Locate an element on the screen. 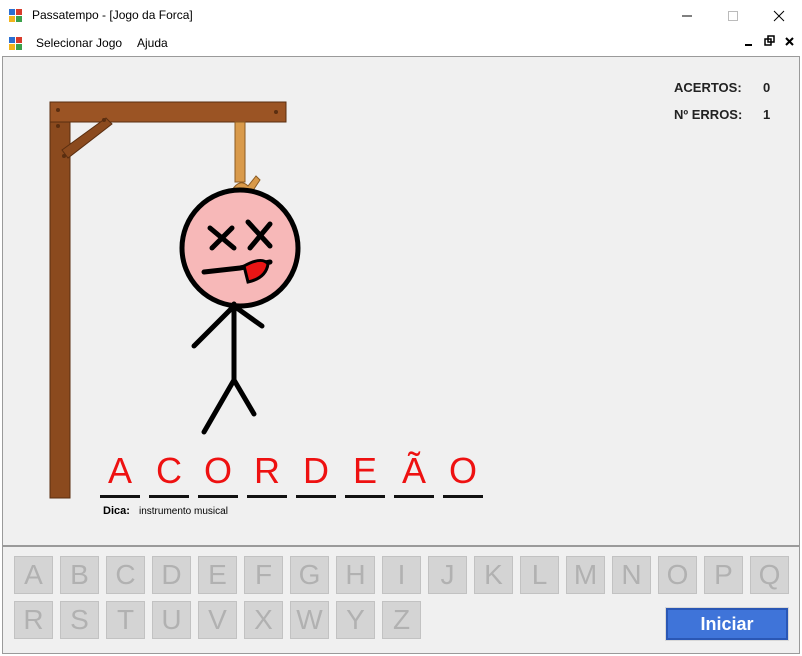  errors-label: Nº ERROS: is located at coordinates (708, 114).